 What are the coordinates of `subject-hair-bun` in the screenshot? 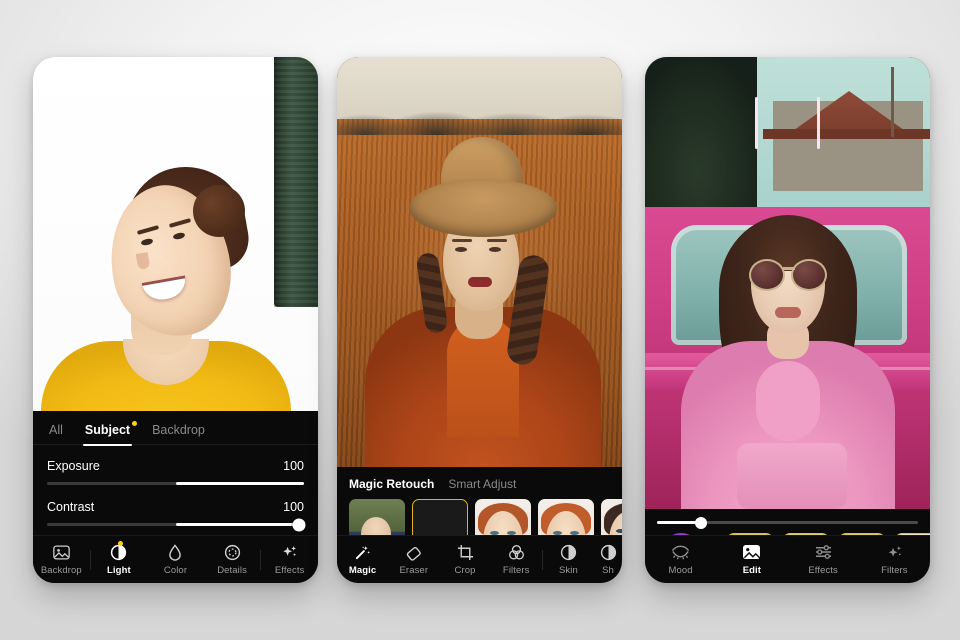 It's located at (219, 211).